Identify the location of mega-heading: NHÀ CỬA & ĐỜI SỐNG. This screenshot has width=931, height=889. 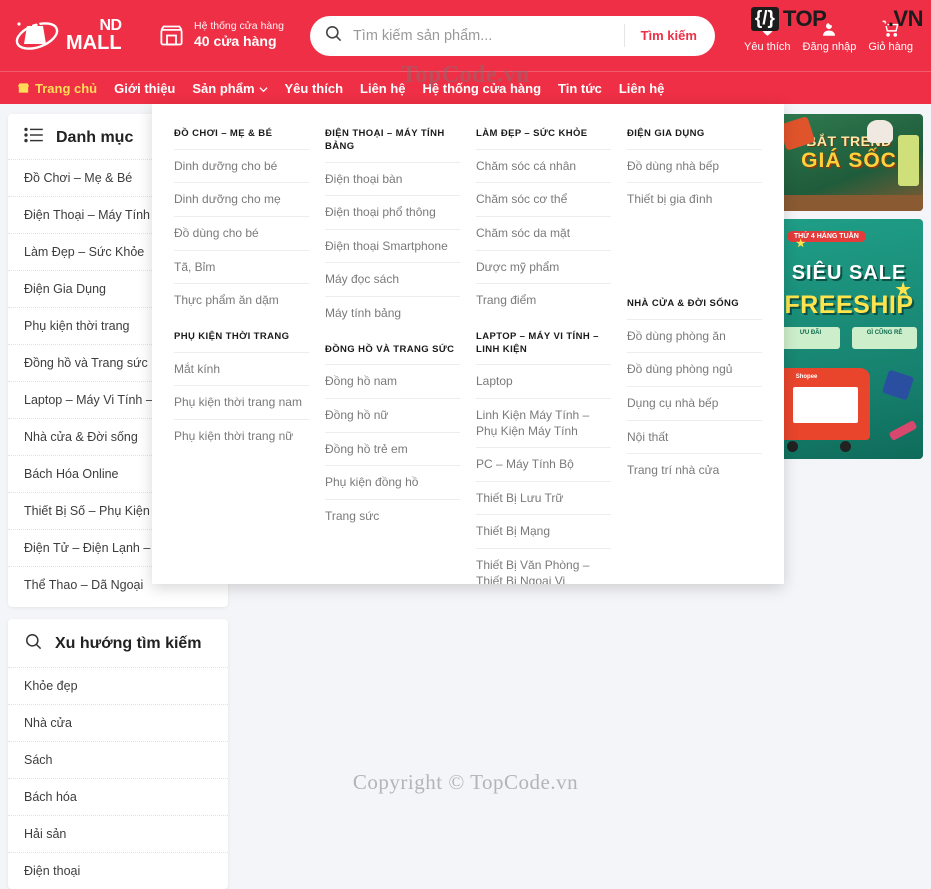
(683, 303).